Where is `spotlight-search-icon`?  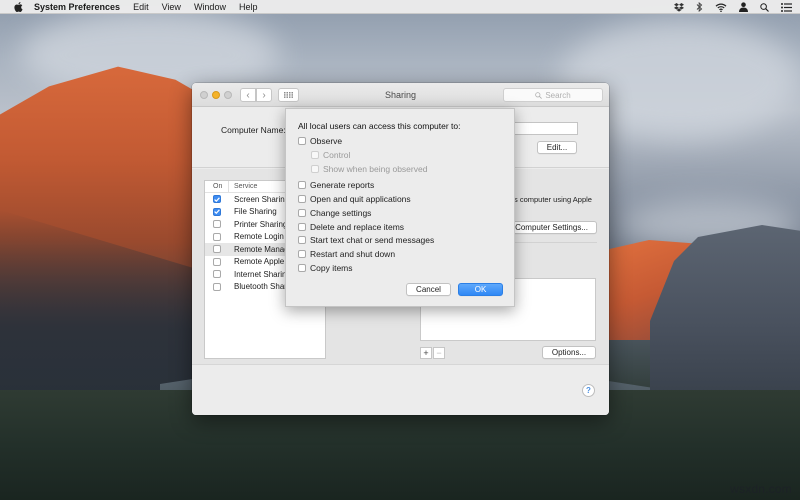 spotlight-search-icon is located at coordinates (764, 7).